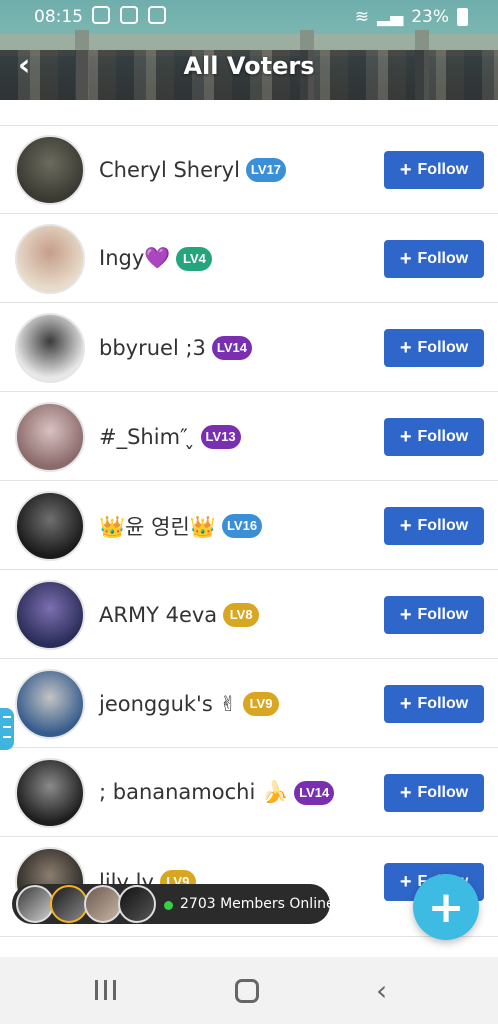  I want to click on voter-row: bbyruel ;3 LV14 + Follow, so click(249, 347).